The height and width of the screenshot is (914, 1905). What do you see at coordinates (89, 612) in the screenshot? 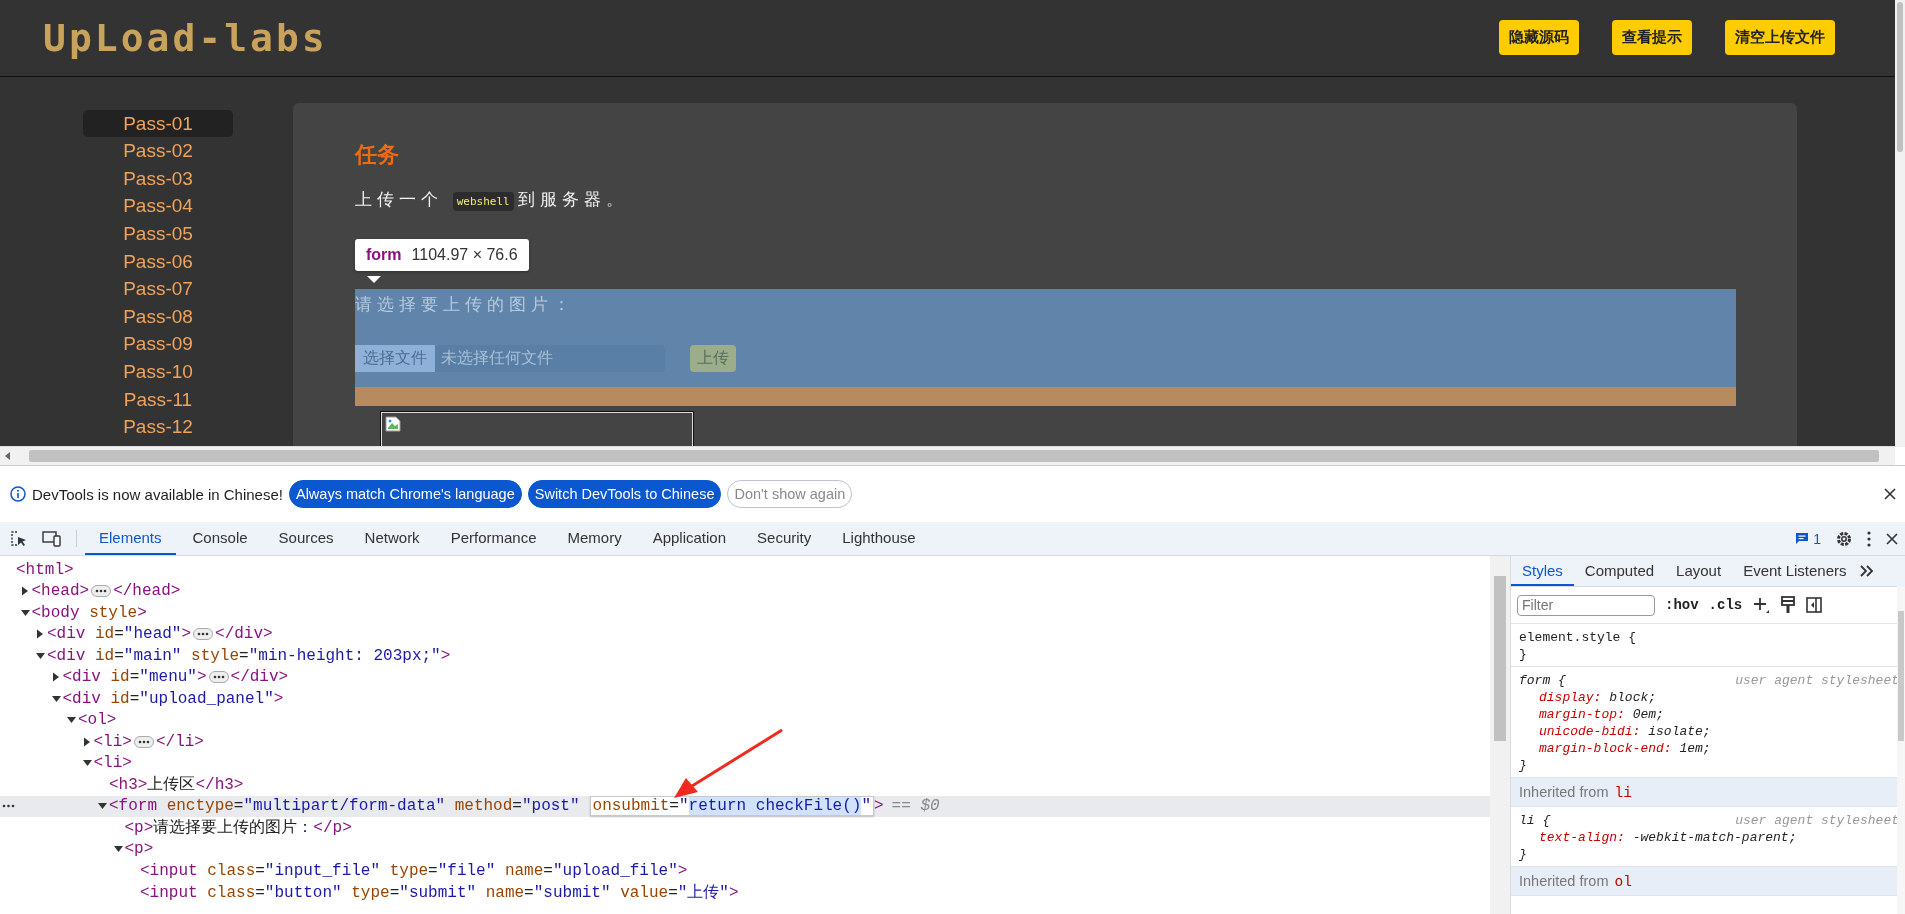
I see `element-tag: <body style>` at bounding box center [89, 612].